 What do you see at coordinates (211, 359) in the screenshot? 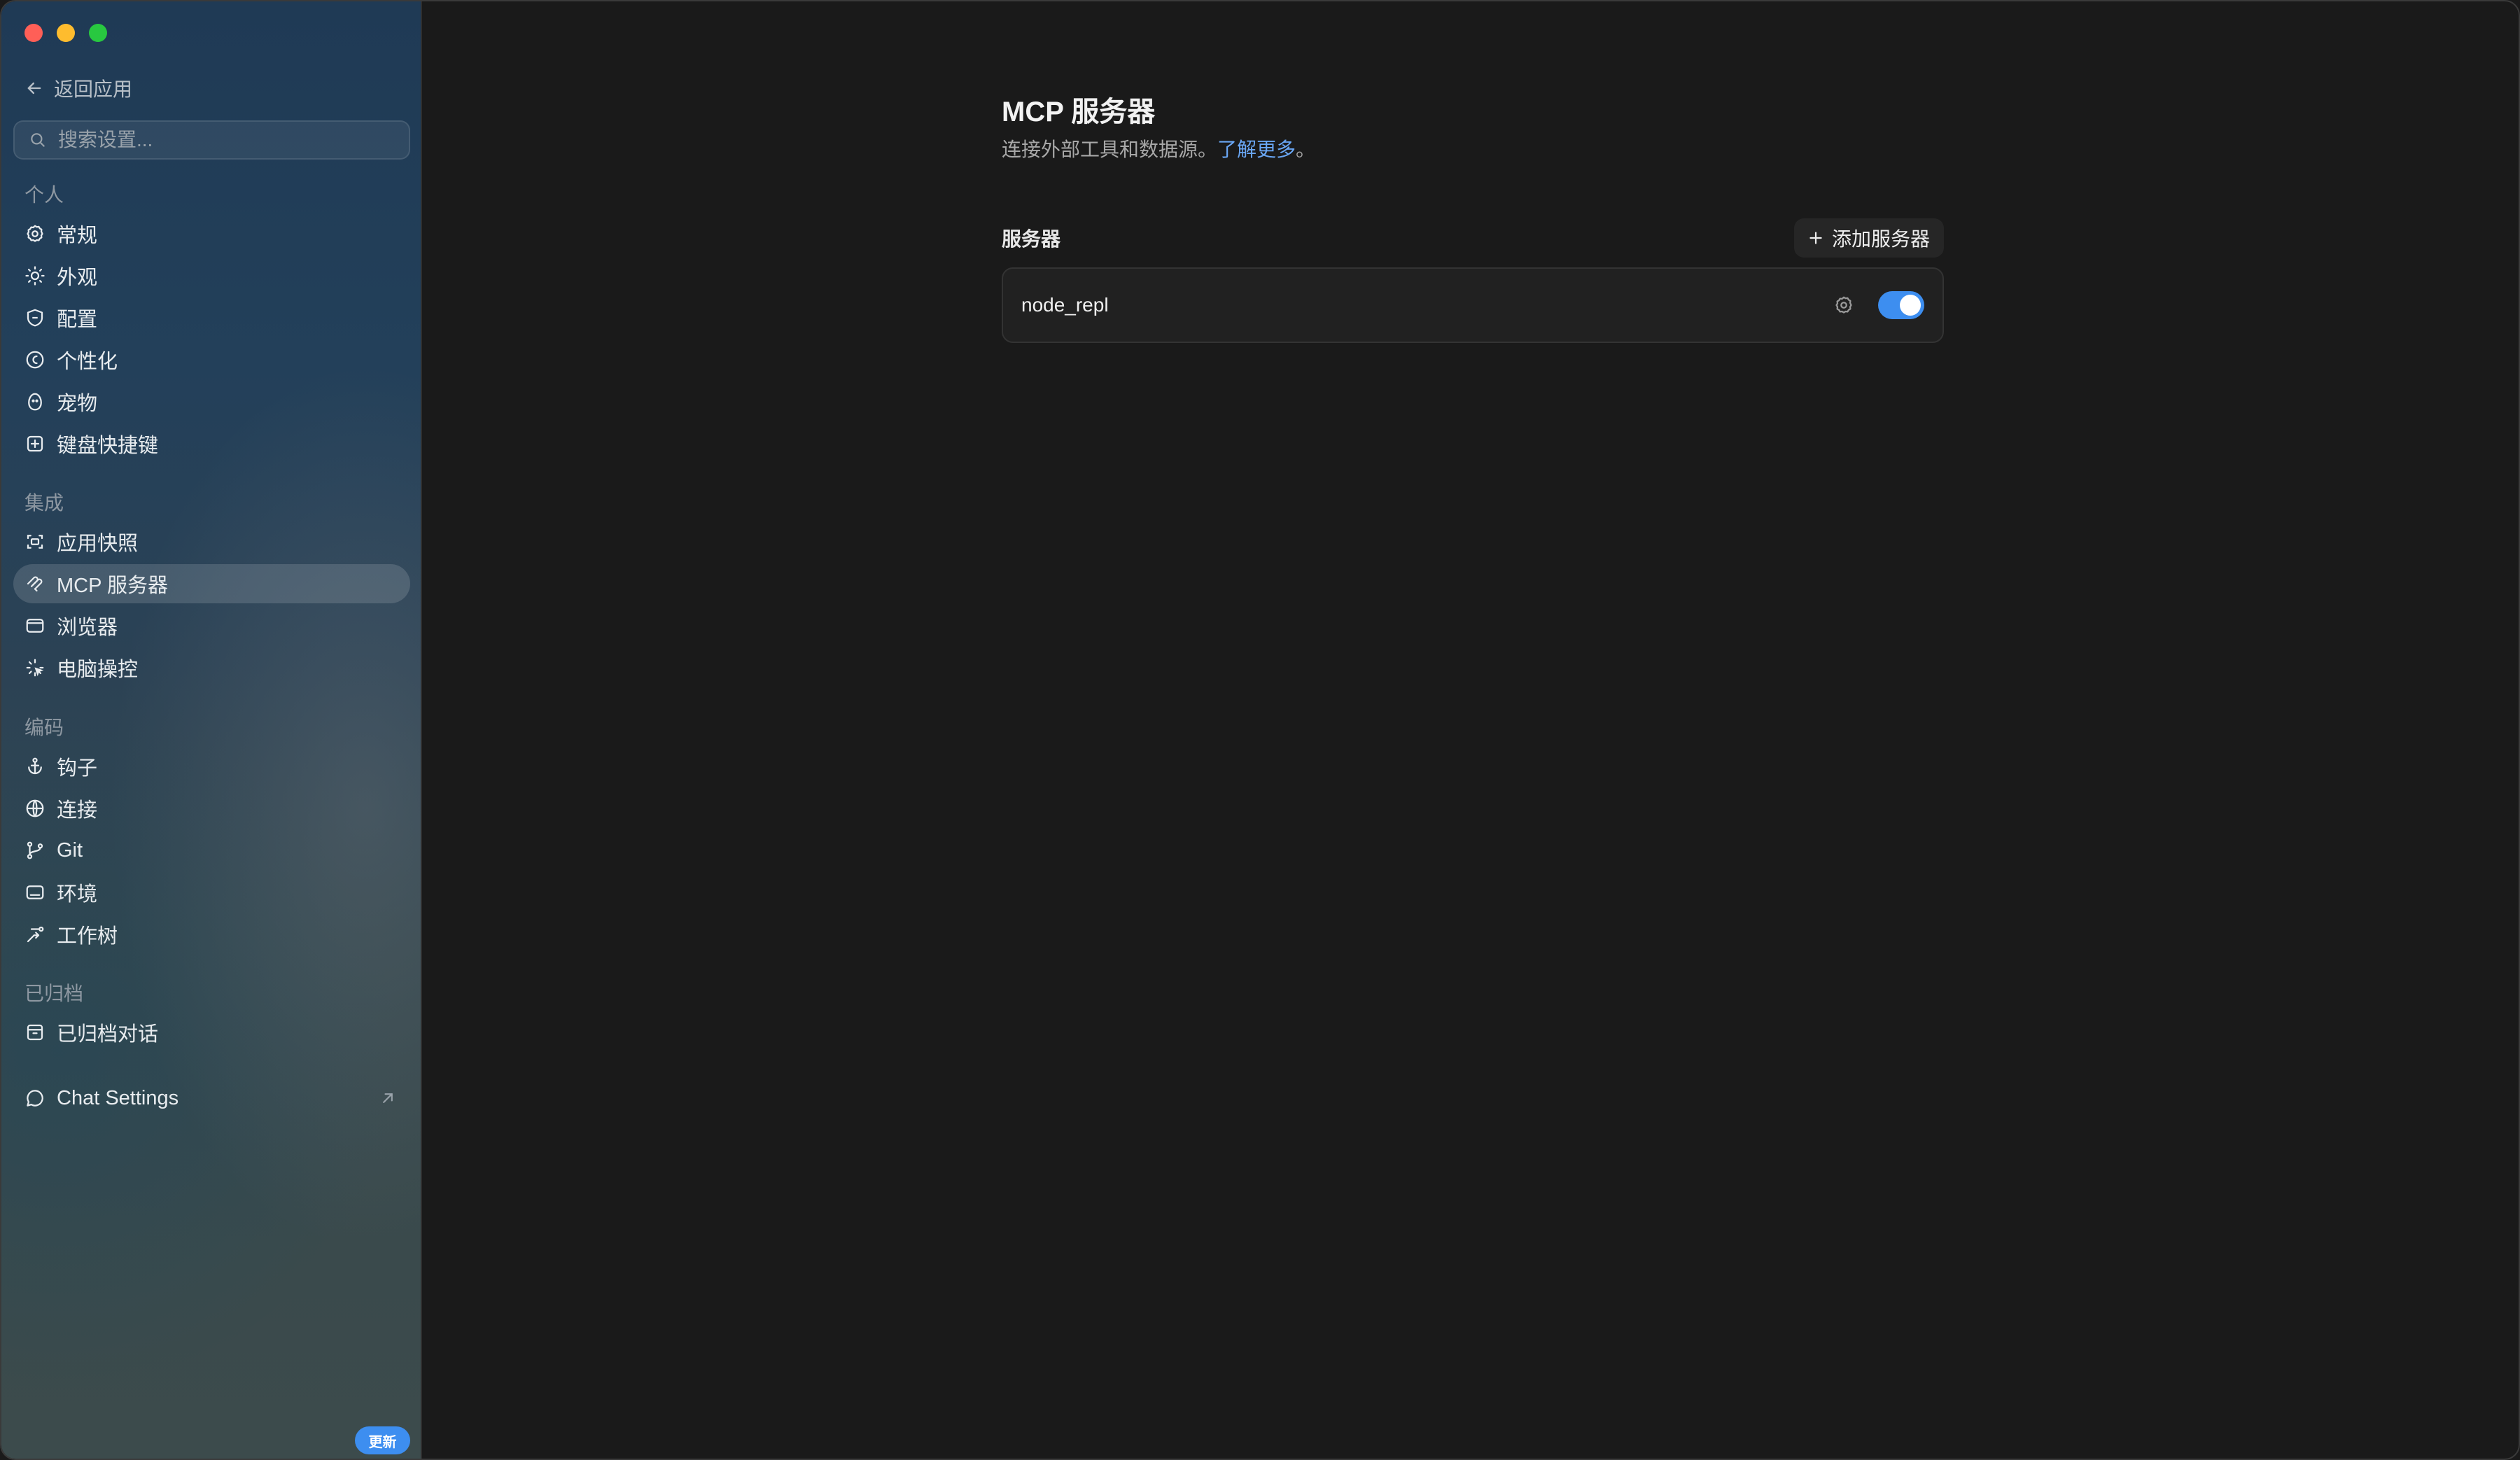
I see `sidebar-item-personalization: 个性化` at bounding box center [211, 359].